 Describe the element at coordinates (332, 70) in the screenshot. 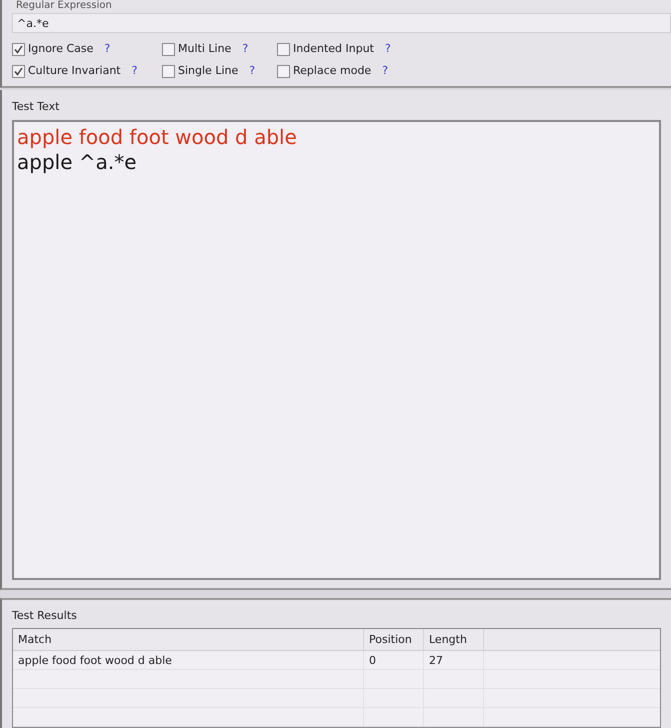

I see `option-label: Replace mode` at that location.